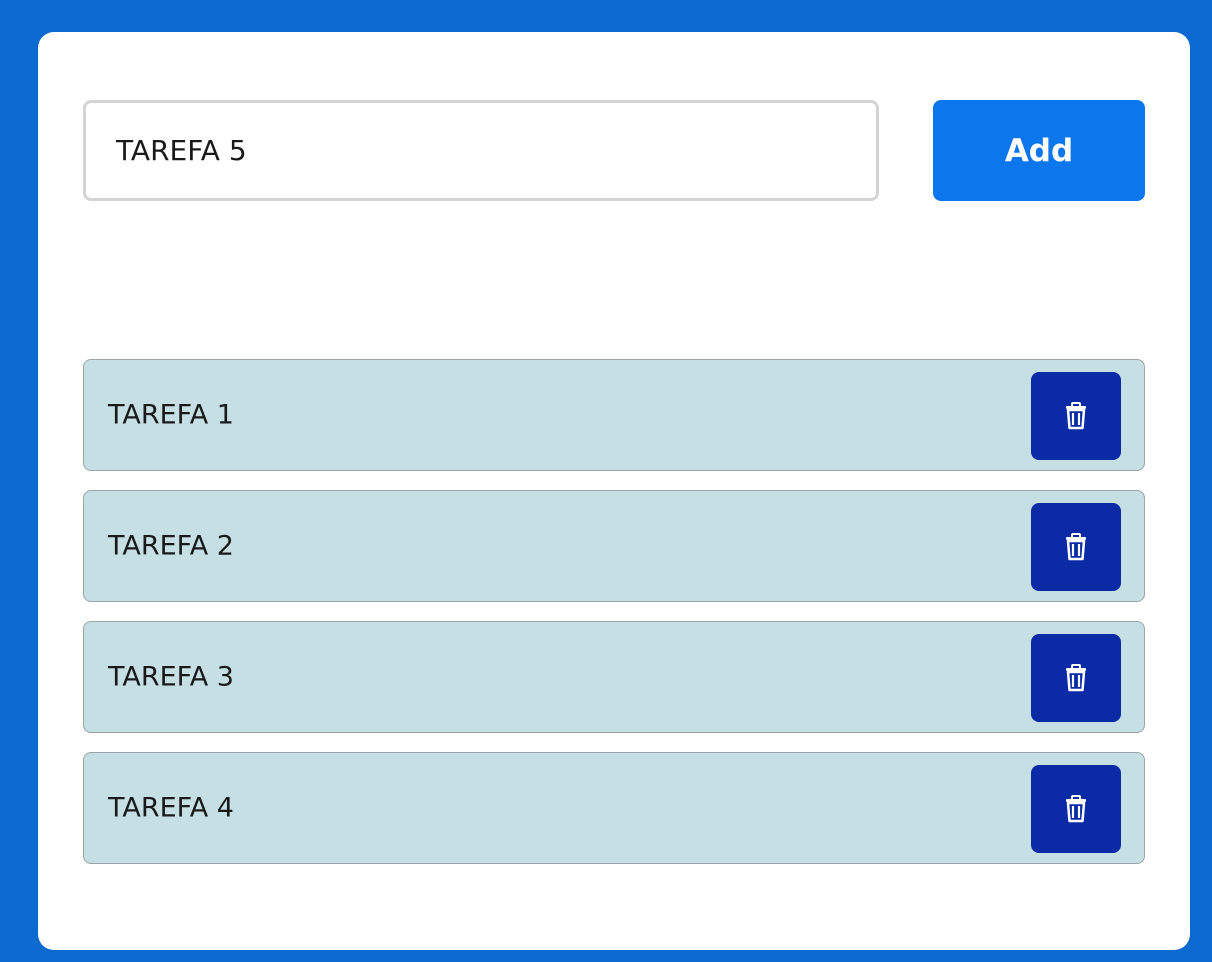 The image size is (1212, 962). What do you see at coordinates (1039, 150) in the screenshot?
I see `add-button: Add` at bounding box center [1039, 150].